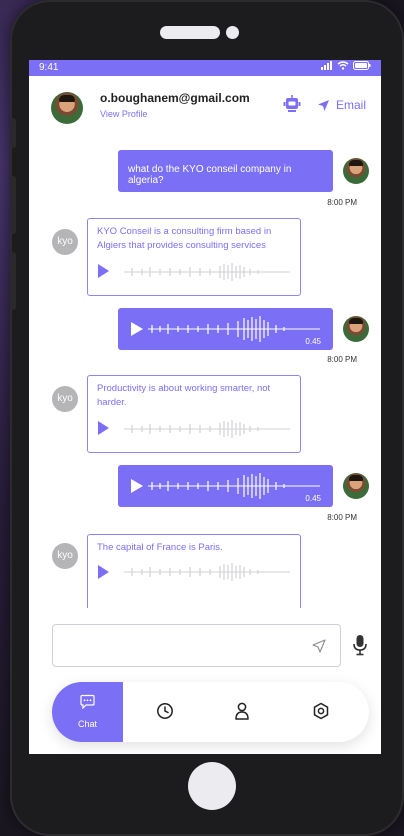  I want to click on side-button-bottom, so click(13, 281).